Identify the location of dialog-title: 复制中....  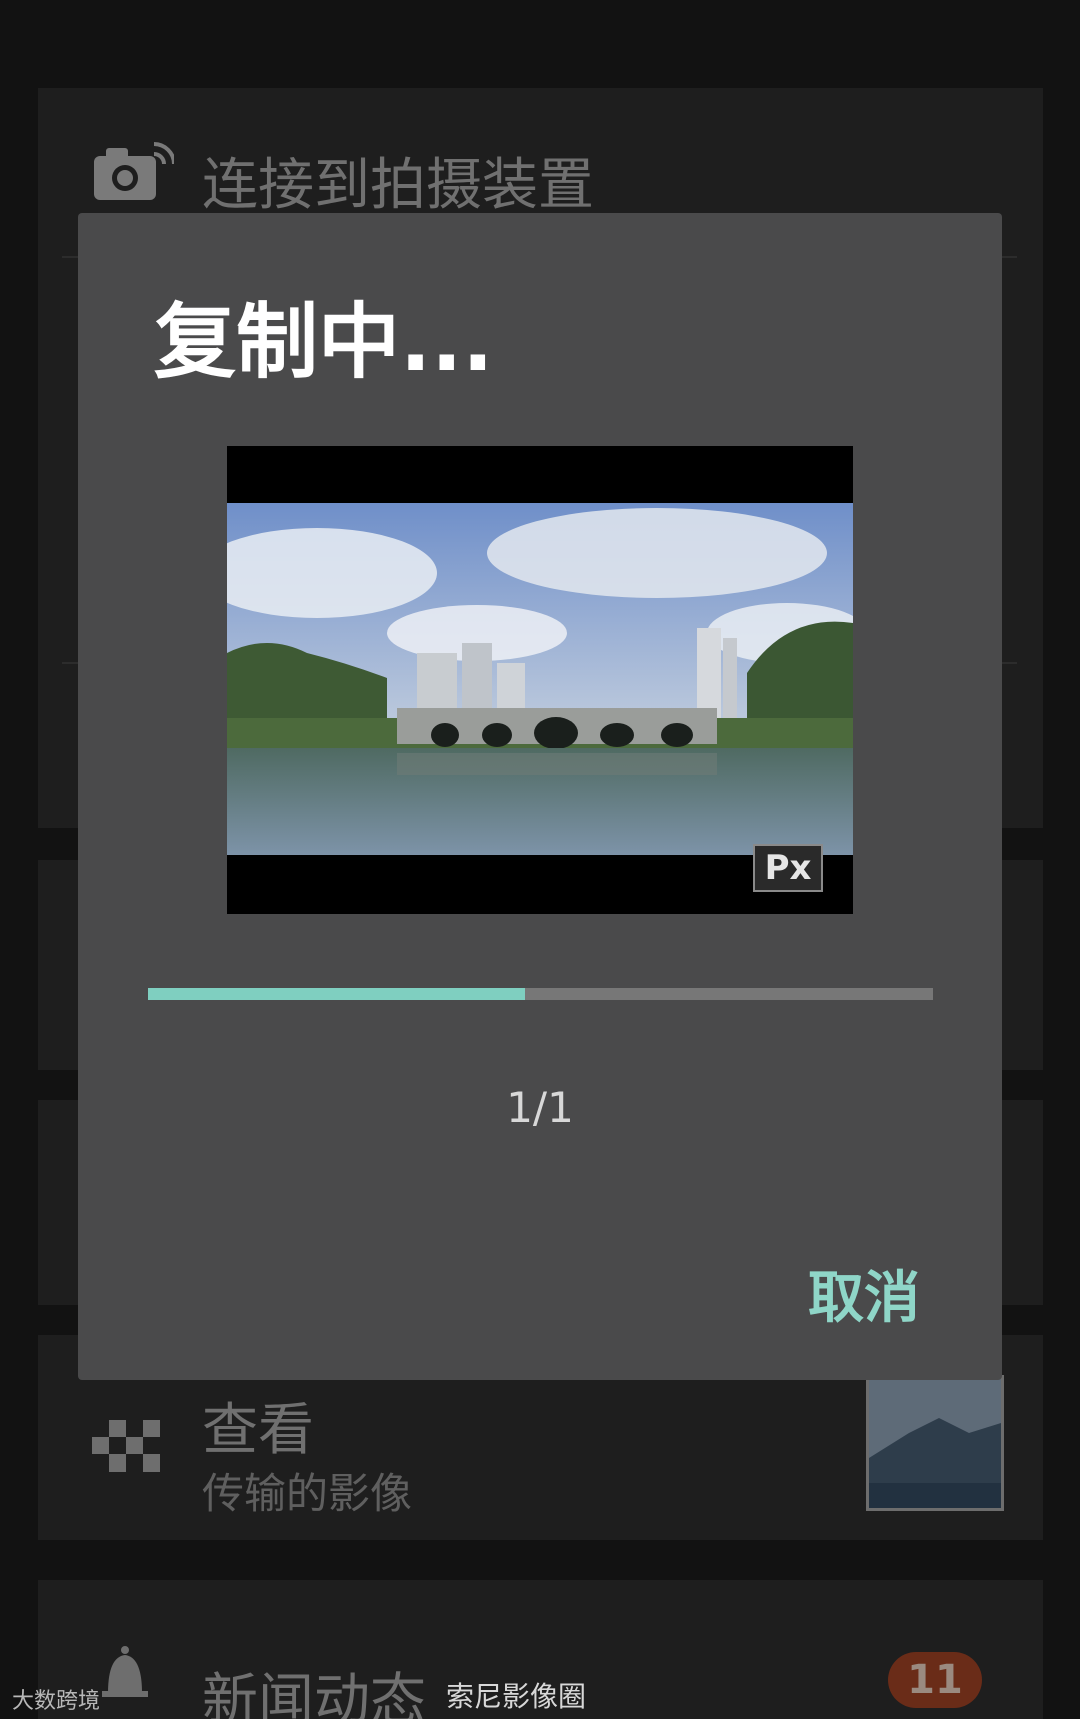
(324, 342).